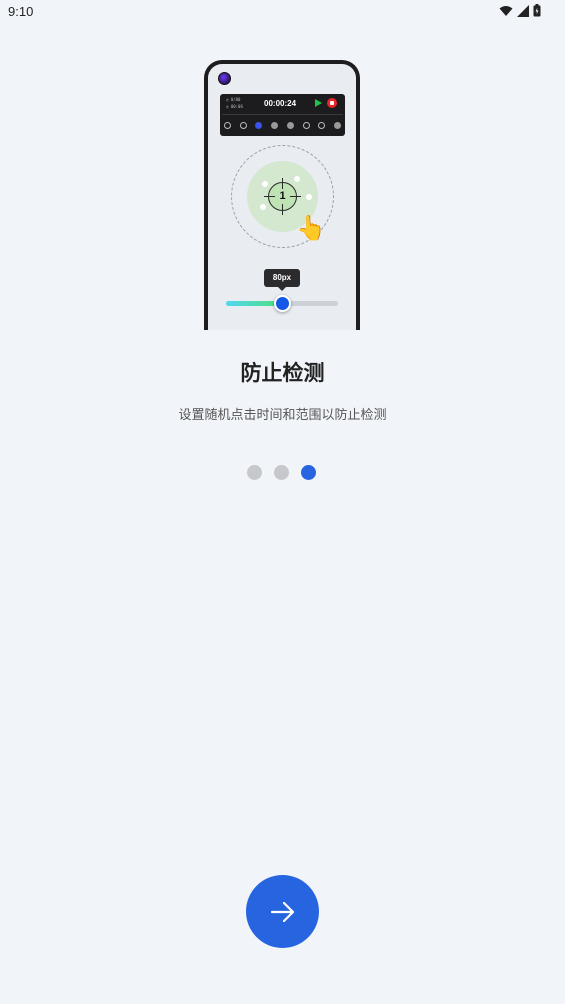 This screenshot has width=565, height=1004. I want to click on next-button, so click(282, 911).